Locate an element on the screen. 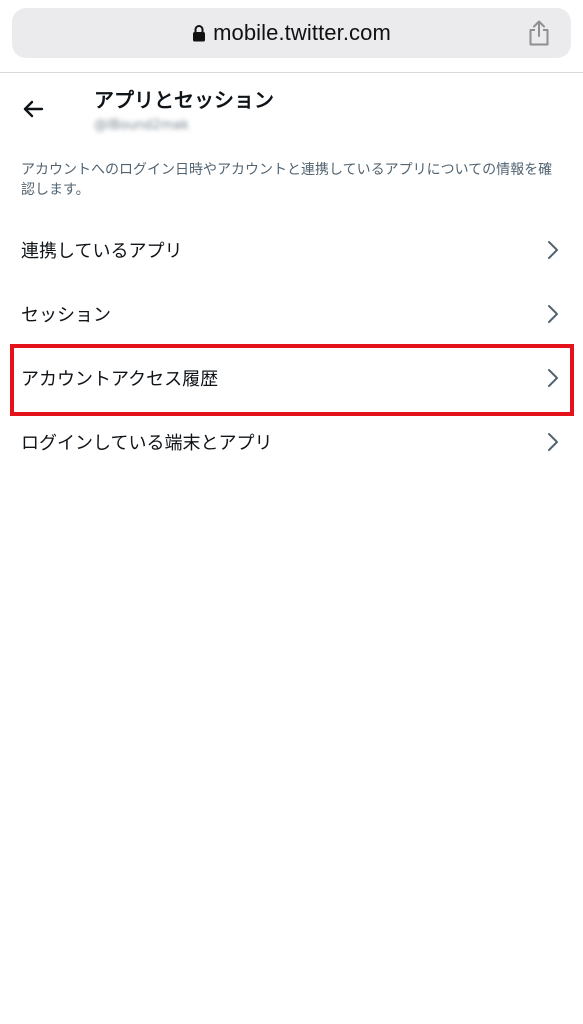 This screenshot has width=583, height=1024. menu-item-label: 連携しているアプリ is located at coordinates (102, 251).